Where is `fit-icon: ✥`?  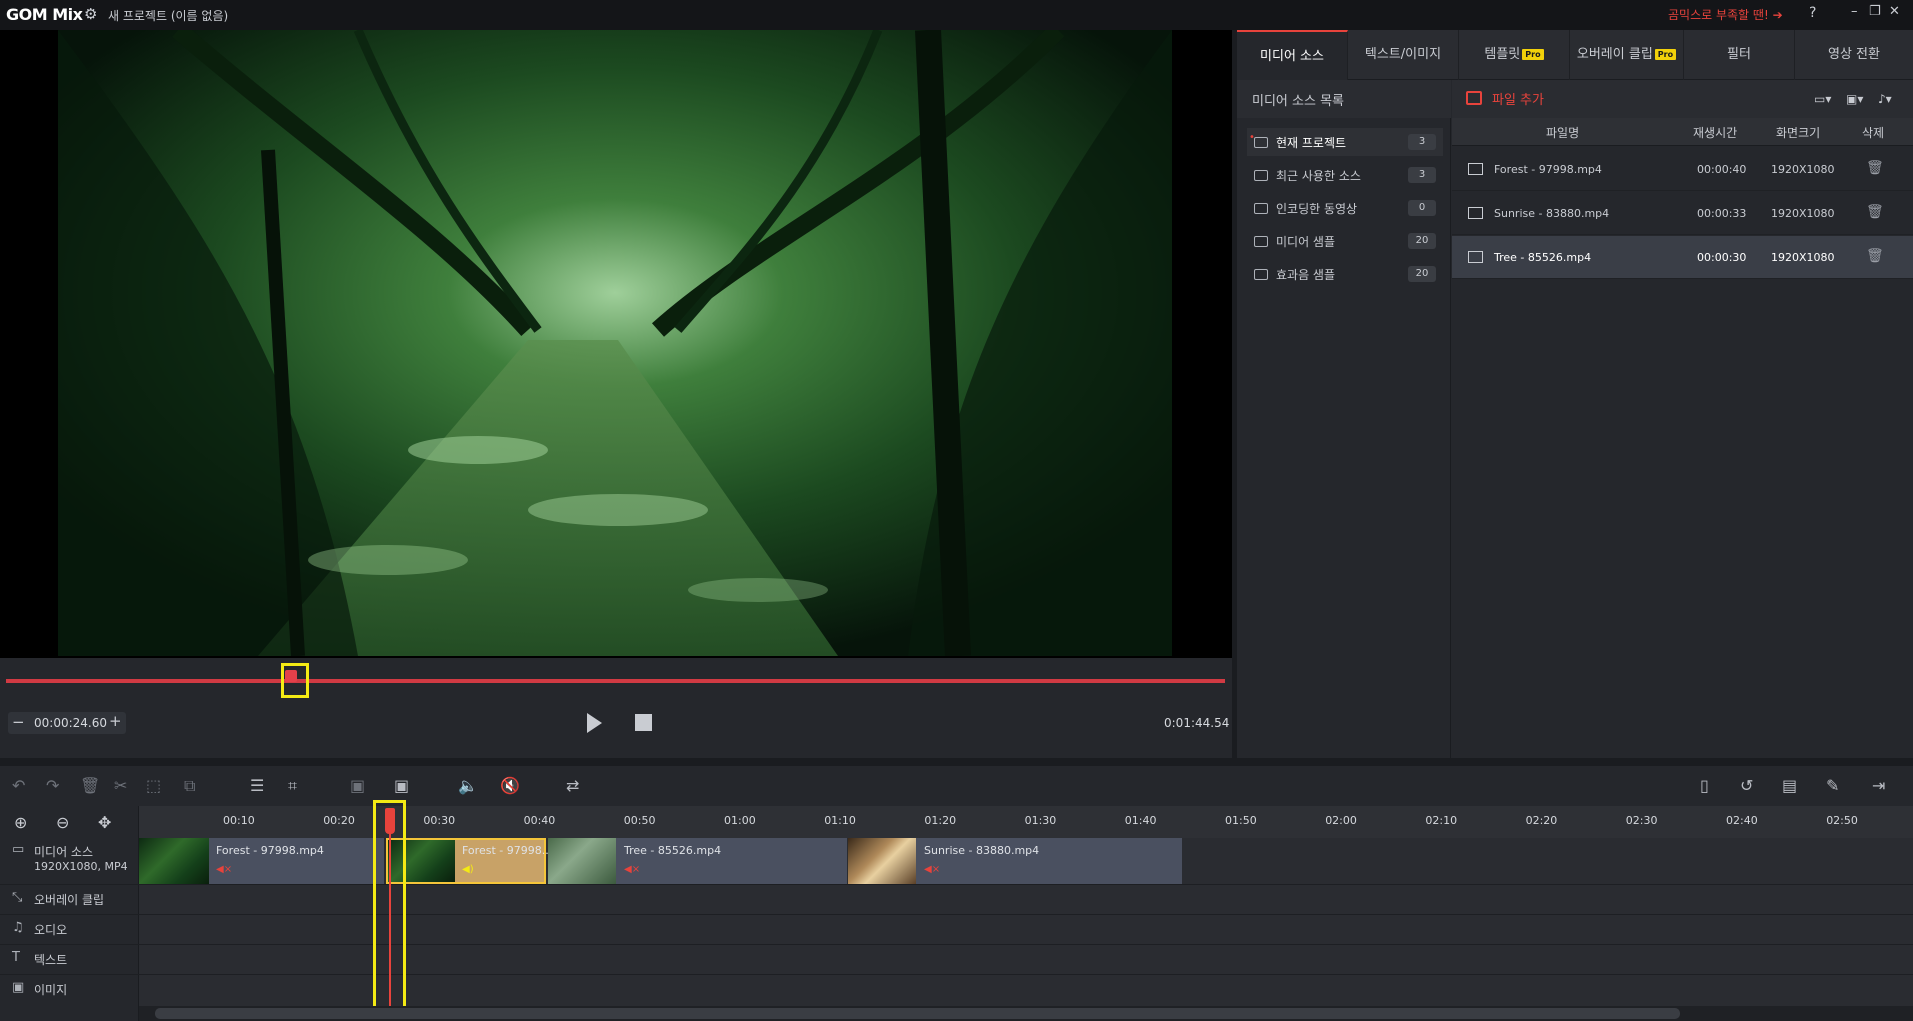
fit-icon: ✥ is located at coordinates (104, 822).